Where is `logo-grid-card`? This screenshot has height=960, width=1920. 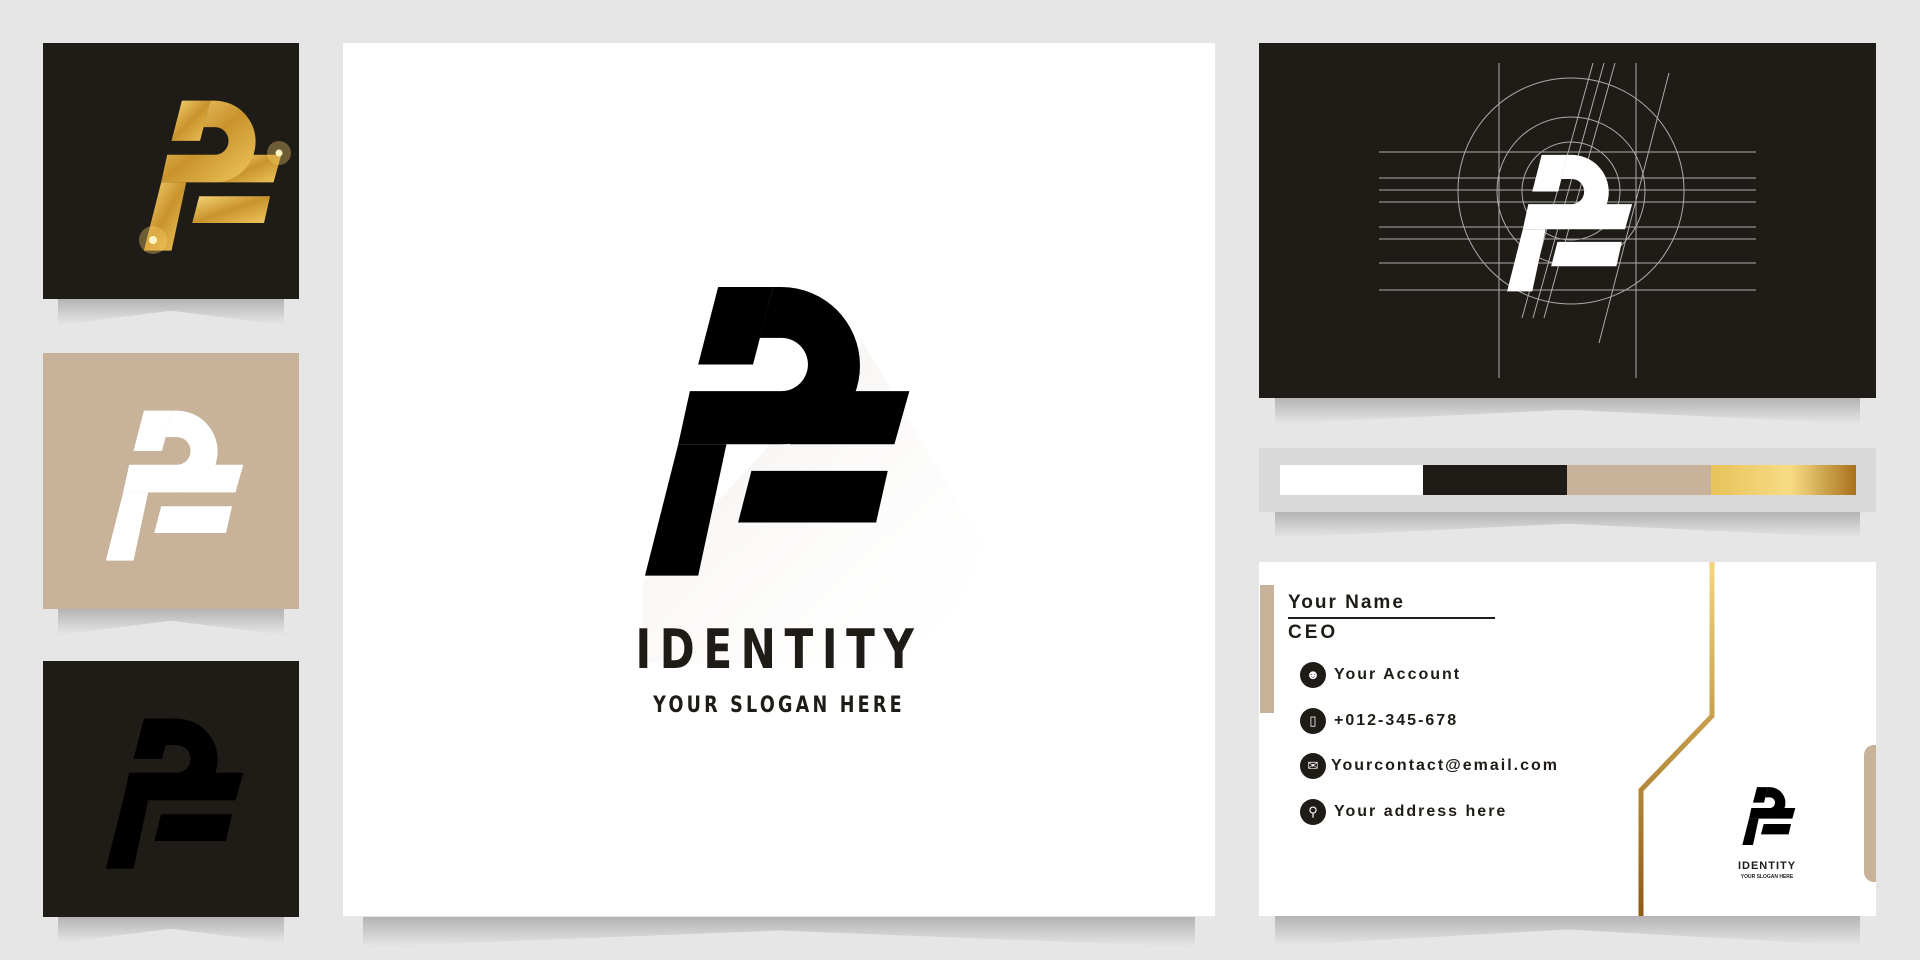
logo-grid-card is located at coordinates (1567, 220).